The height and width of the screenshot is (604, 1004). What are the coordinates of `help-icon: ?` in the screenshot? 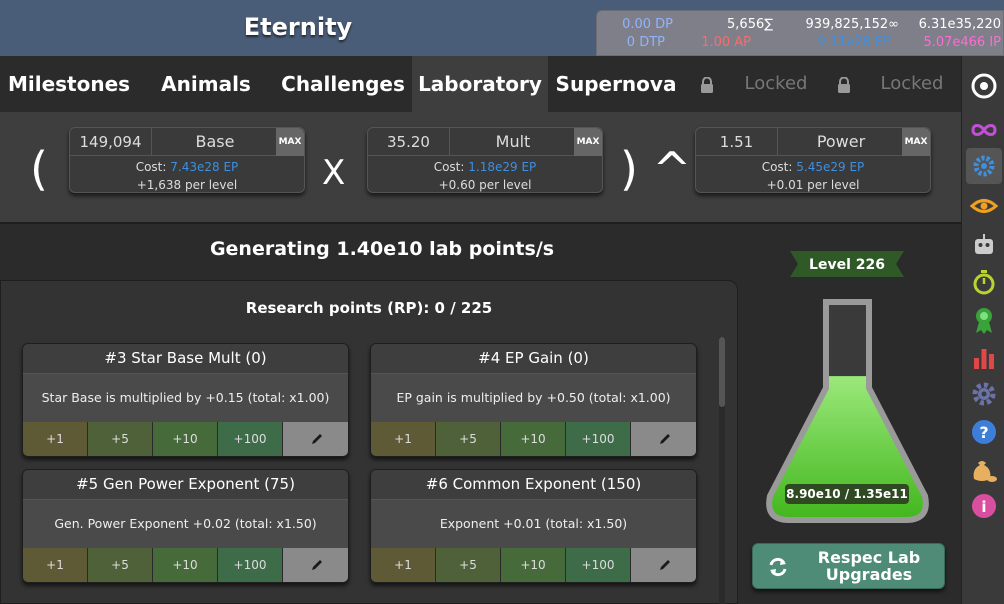 It's located at (984, 432).